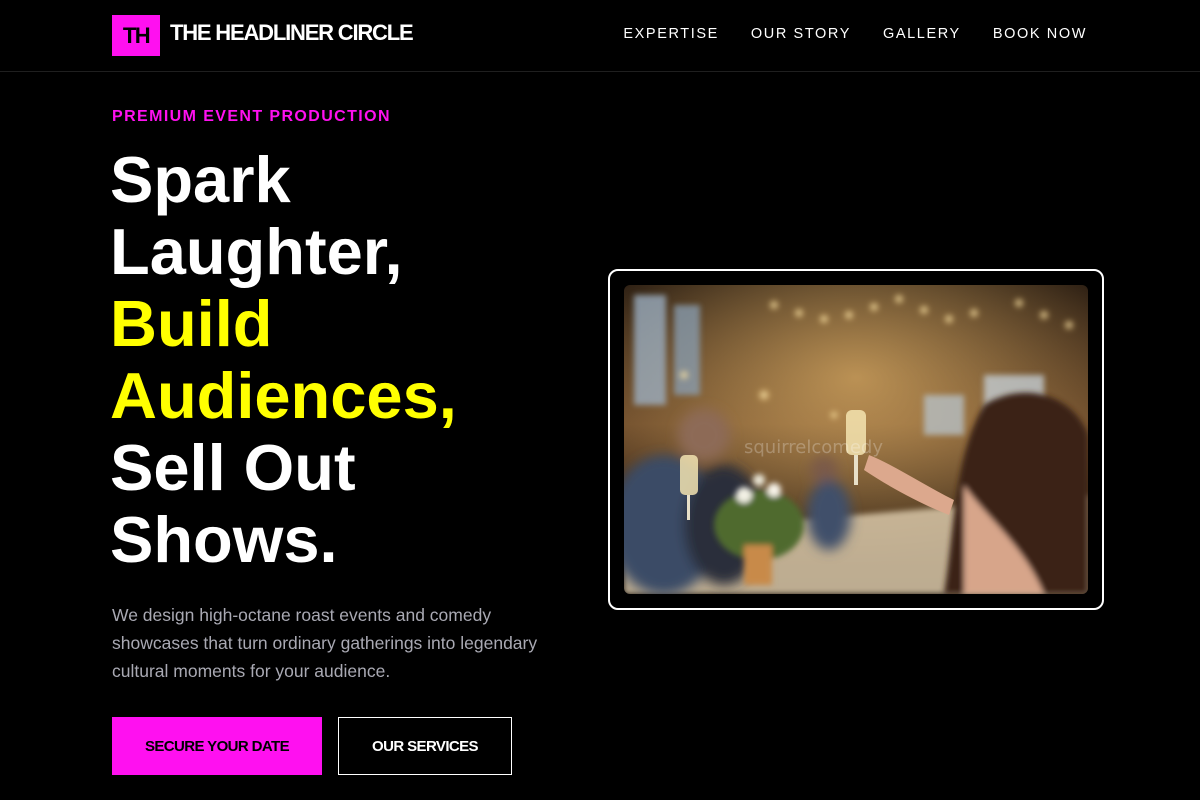  I want to click on headline-line: Spark, so click(200, 179).